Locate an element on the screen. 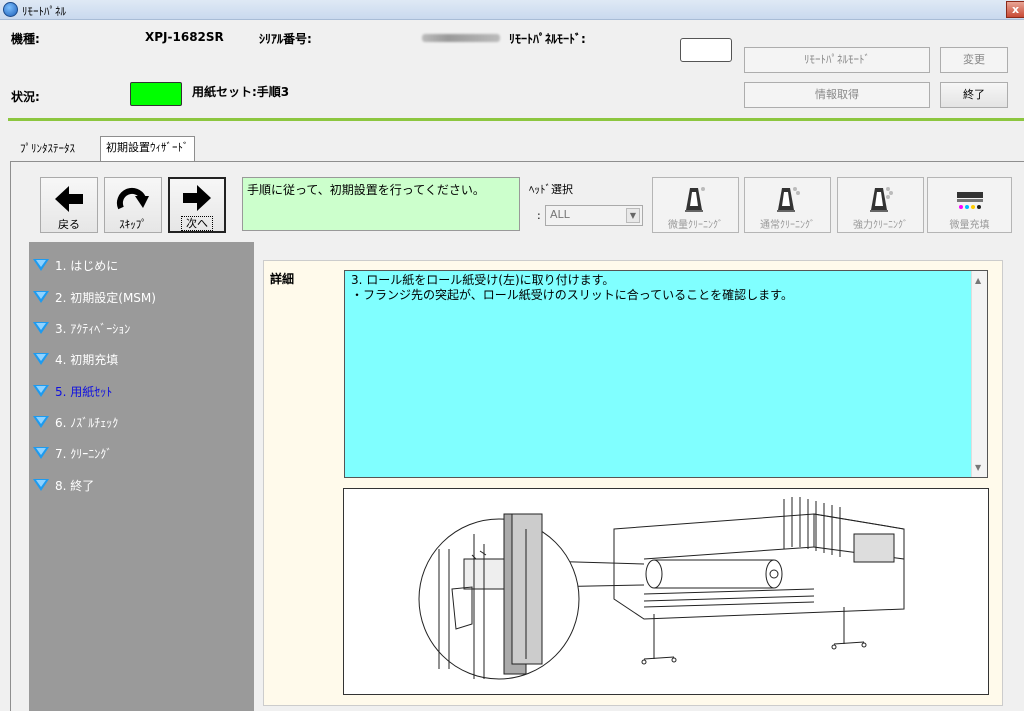 The height and width of the screenshot is (711, 1024). strong-cleaning-label: 強力ｸﾘｰﾆﾝｸﾞ is located at coordinates (880, 225).